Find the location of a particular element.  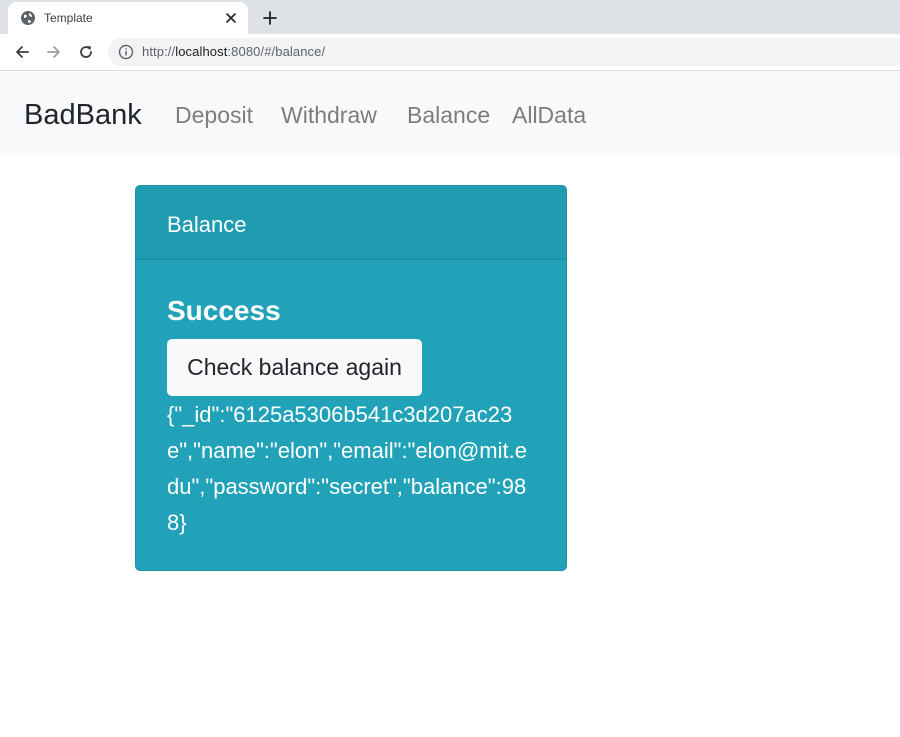

nav-link-deposit: Deposit is located at coordinates (214, 115).